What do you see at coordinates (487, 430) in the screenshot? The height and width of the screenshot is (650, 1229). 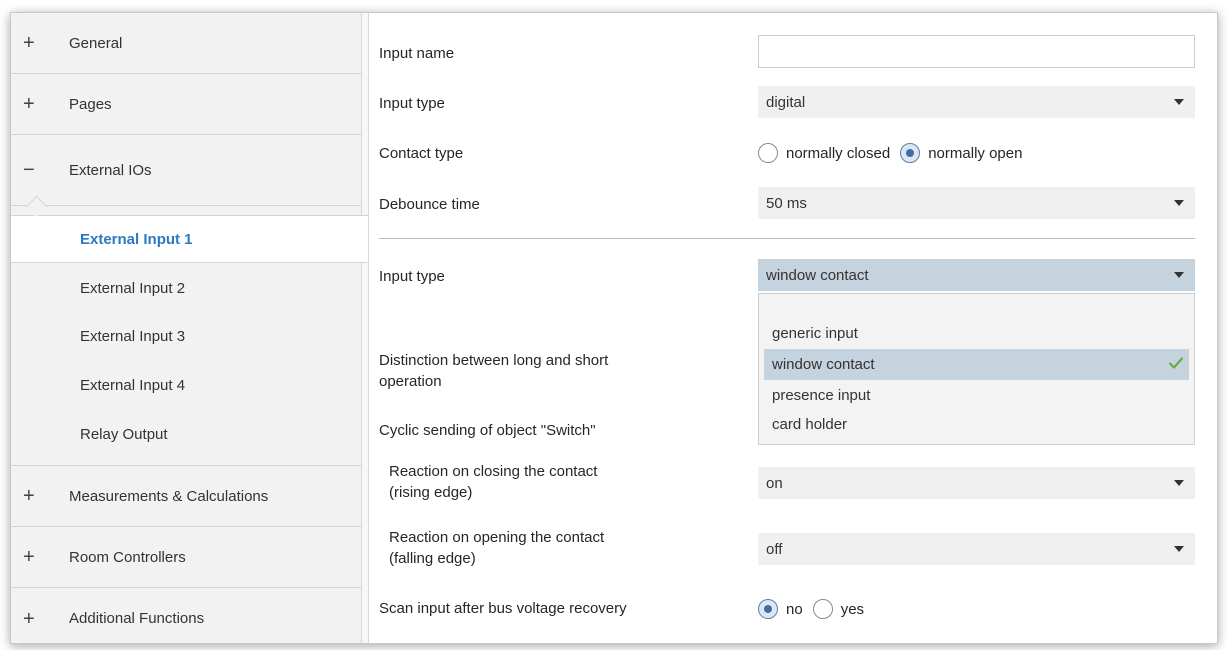 I see `cyclic-sending-label: Cyclic sending of object "Switch"` at bounding box center [487, 430].